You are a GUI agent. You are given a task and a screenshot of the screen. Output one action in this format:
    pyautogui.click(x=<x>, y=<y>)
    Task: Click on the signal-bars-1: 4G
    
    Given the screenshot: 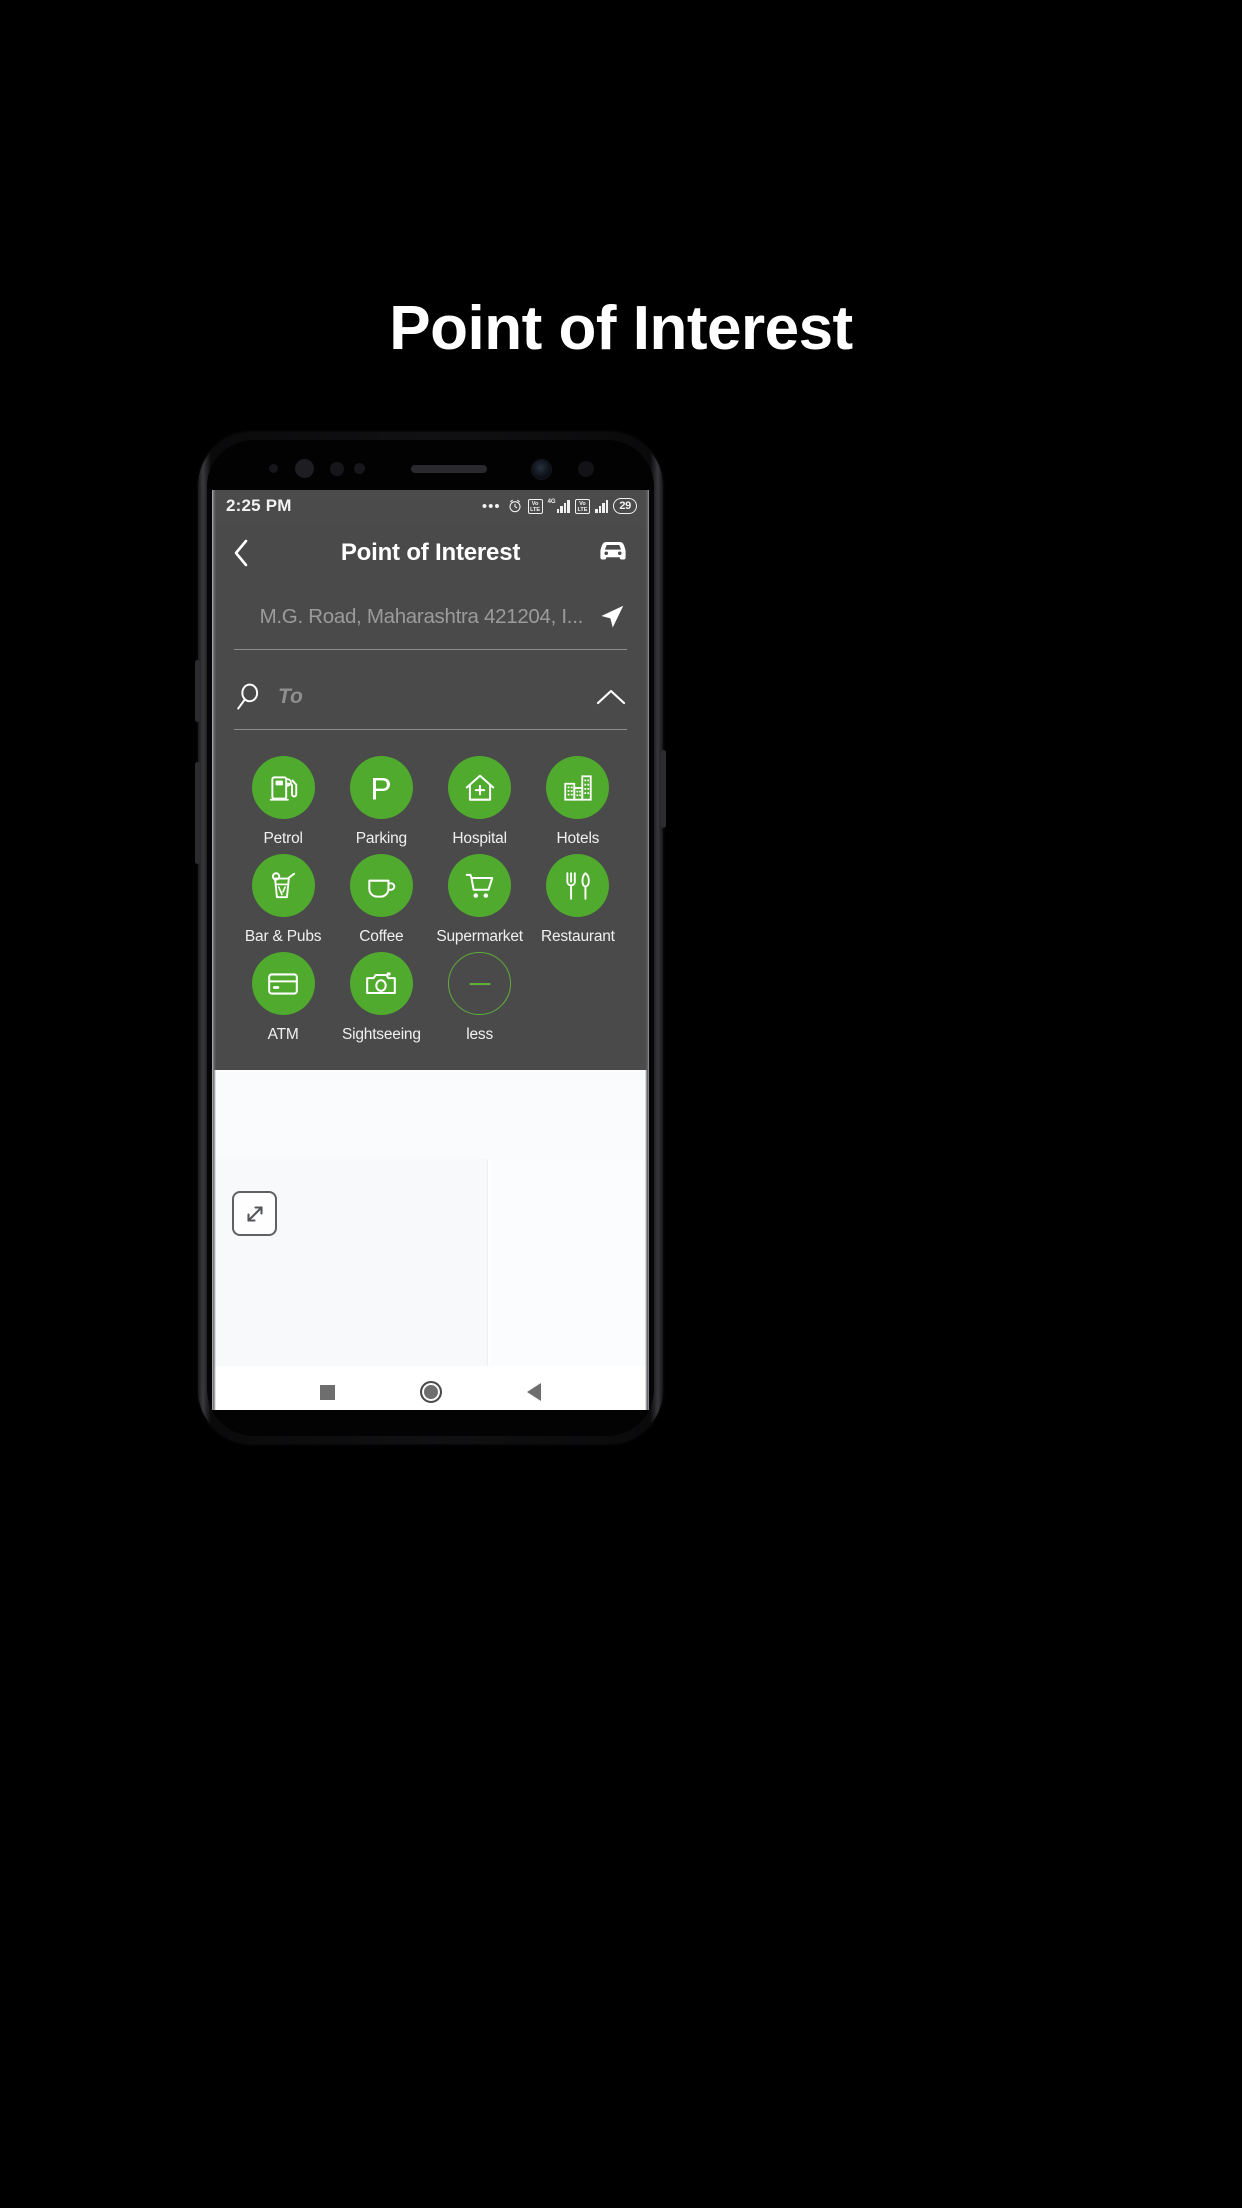 What is the action you would take?
    pyautogui.click(x=559, y=506)
    